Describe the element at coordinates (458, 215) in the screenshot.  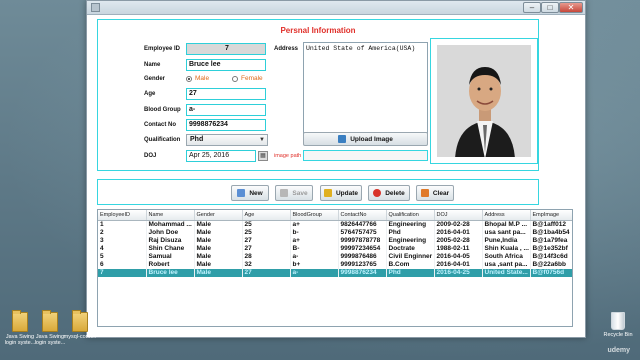
I see `column-header: DOJ` at that location.